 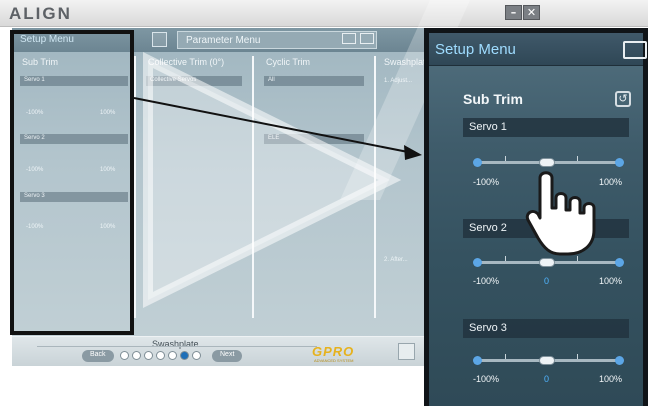 What do you see at coordinates (538, 49) in the screenshot?
I see `zoom-header: Setup Menu` at bounding box center [538, 49].